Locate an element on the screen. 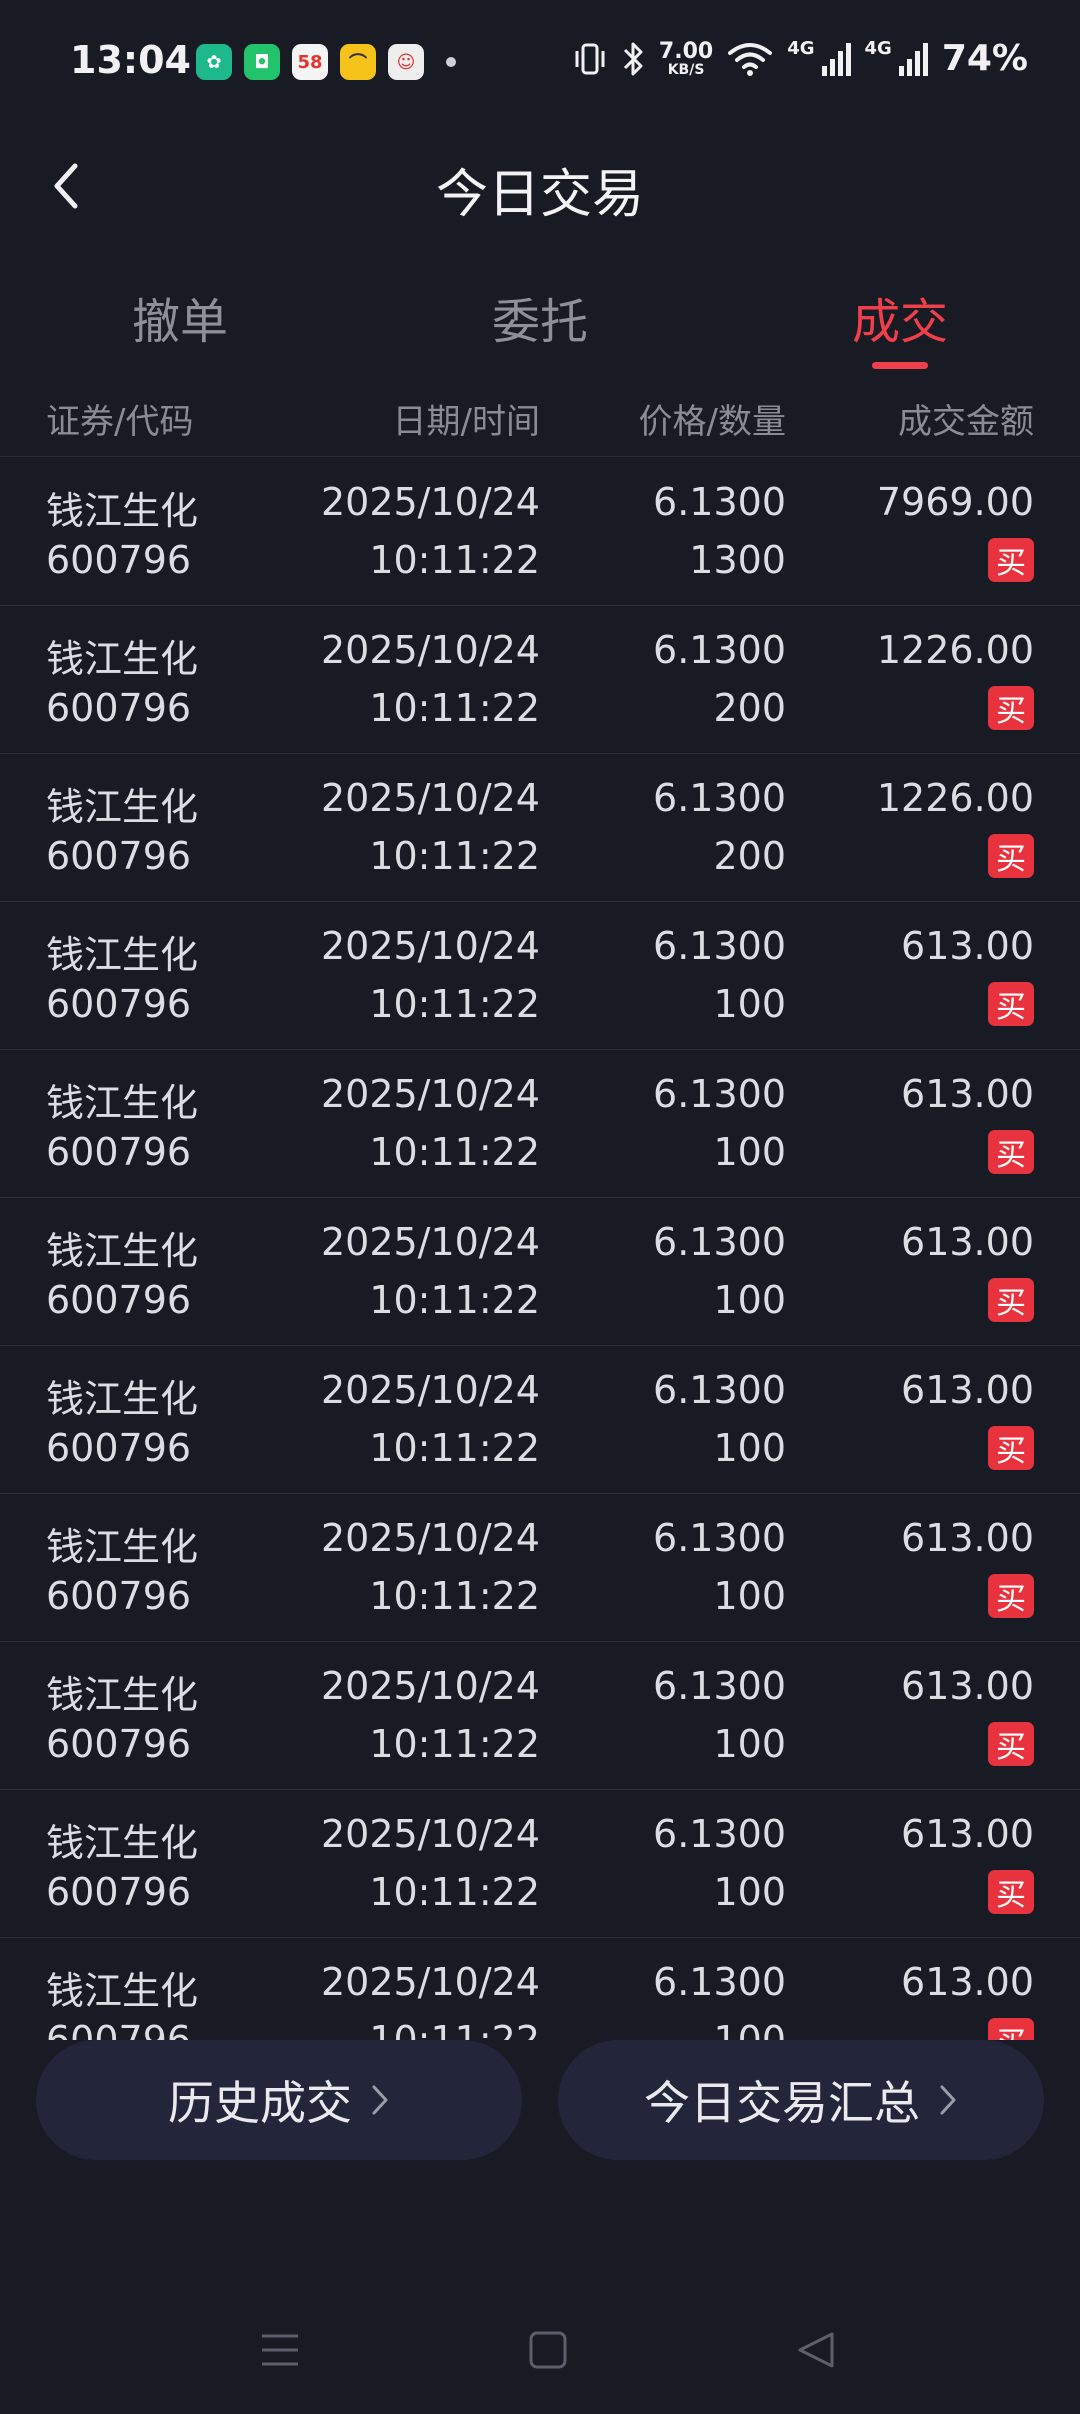  top-app-bar: 今日交易 is located at coordinates (540, 190).